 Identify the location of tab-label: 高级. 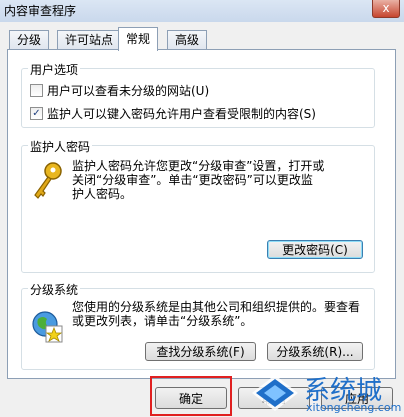
(187, 40).